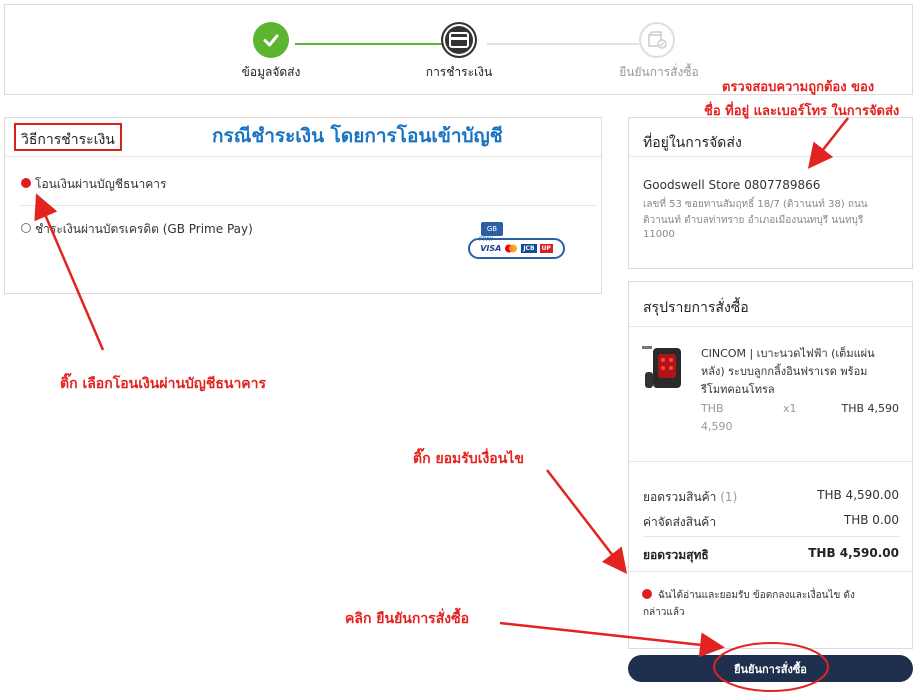  I want to click on arrow-to-terms, so click(587, 521).